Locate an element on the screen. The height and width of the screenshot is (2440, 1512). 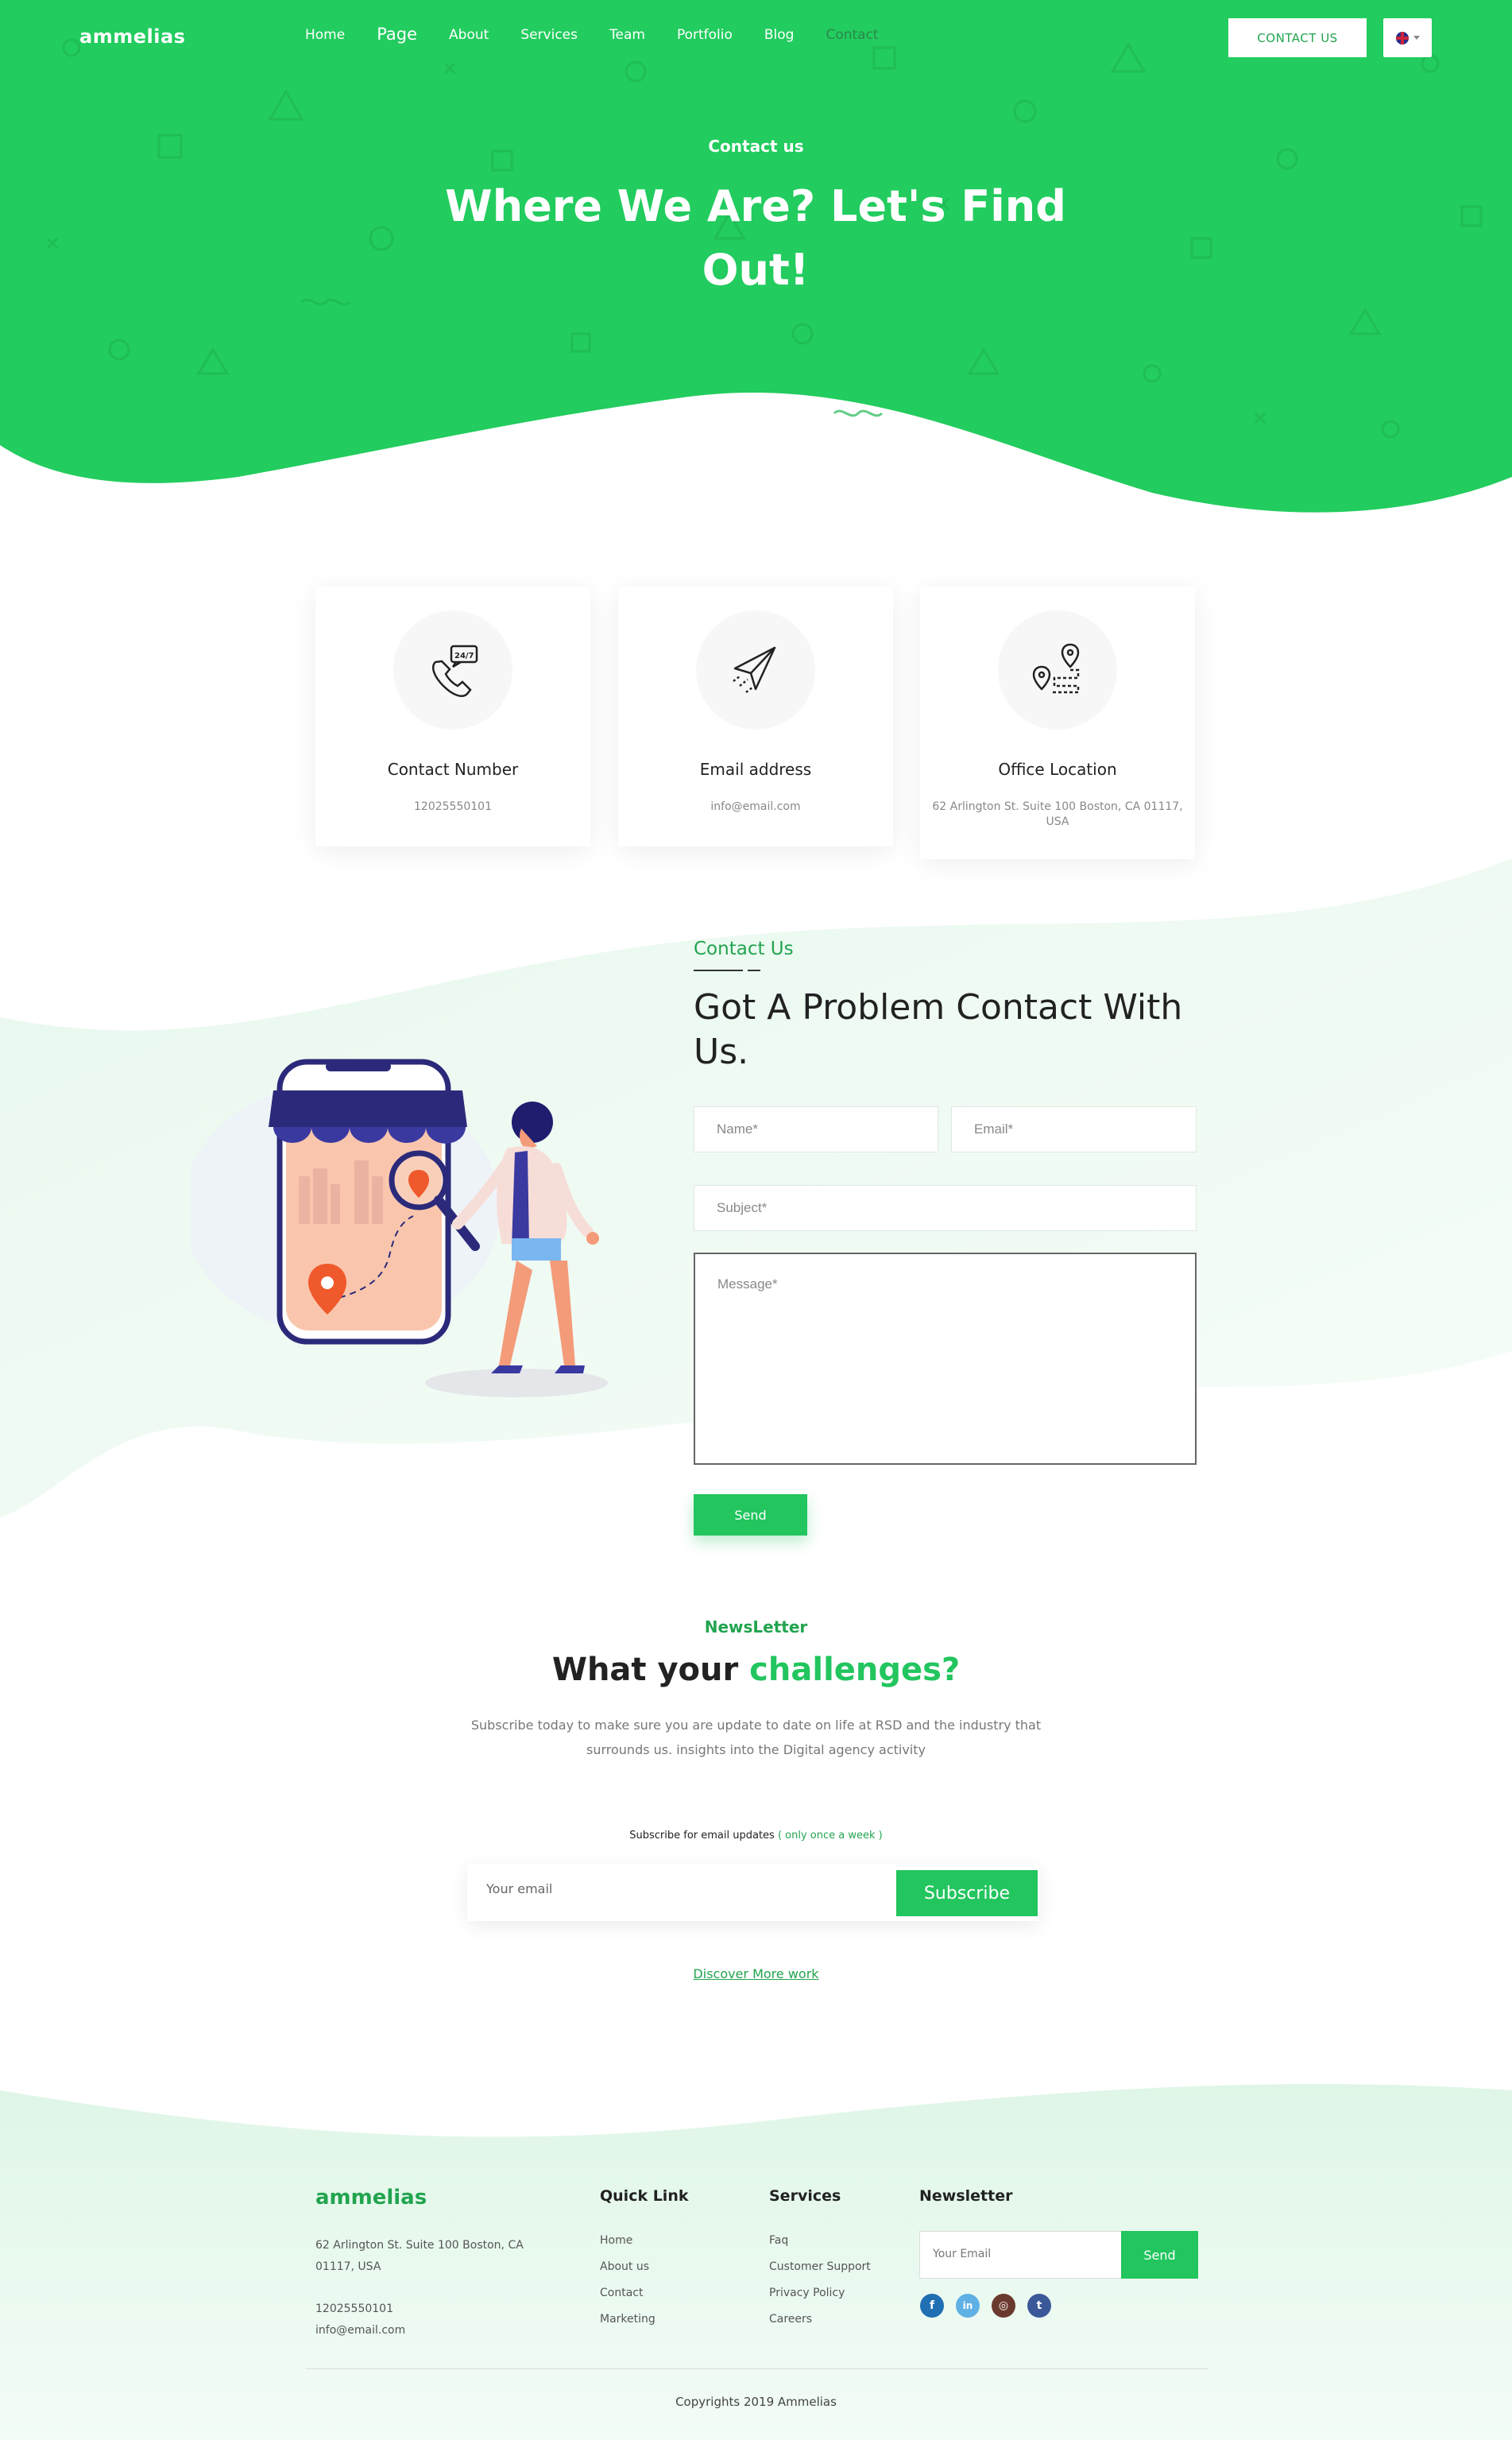
footer-logo: ammelias is located at coordinates (371, 2198).